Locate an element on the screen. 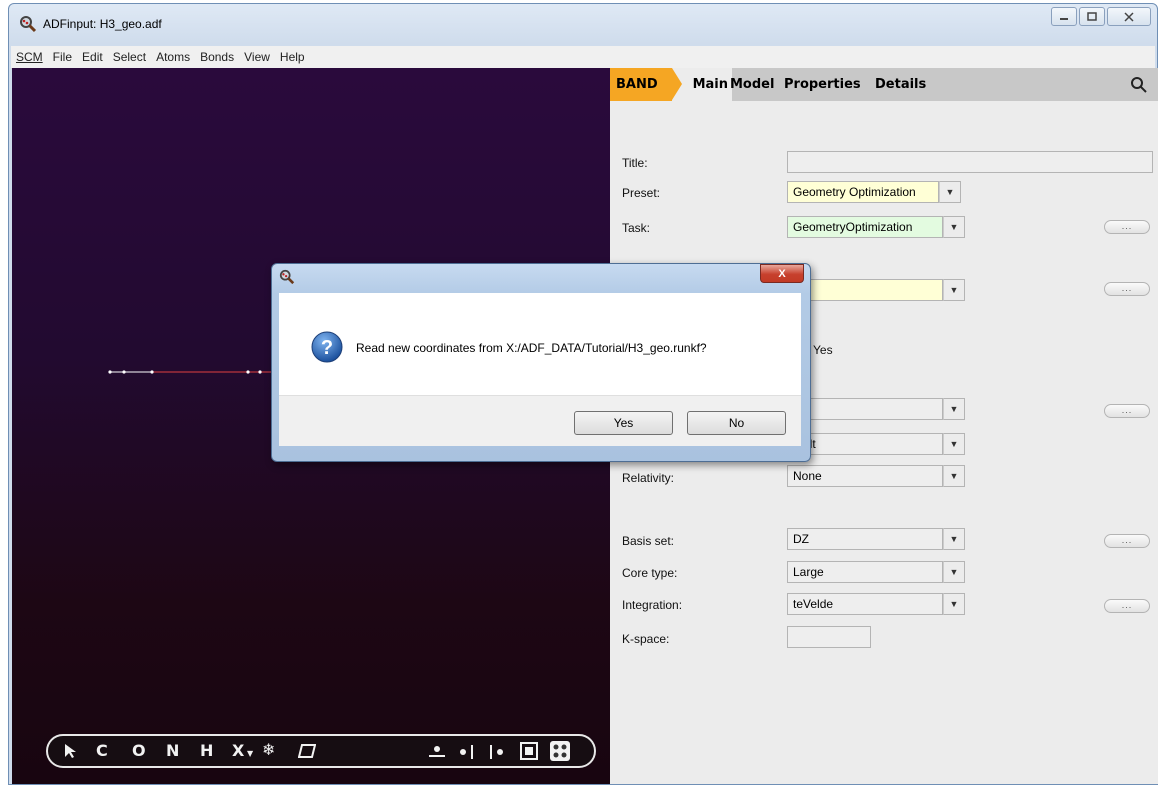  dialog-footer: Yes No is located at coordinates (540, 420).